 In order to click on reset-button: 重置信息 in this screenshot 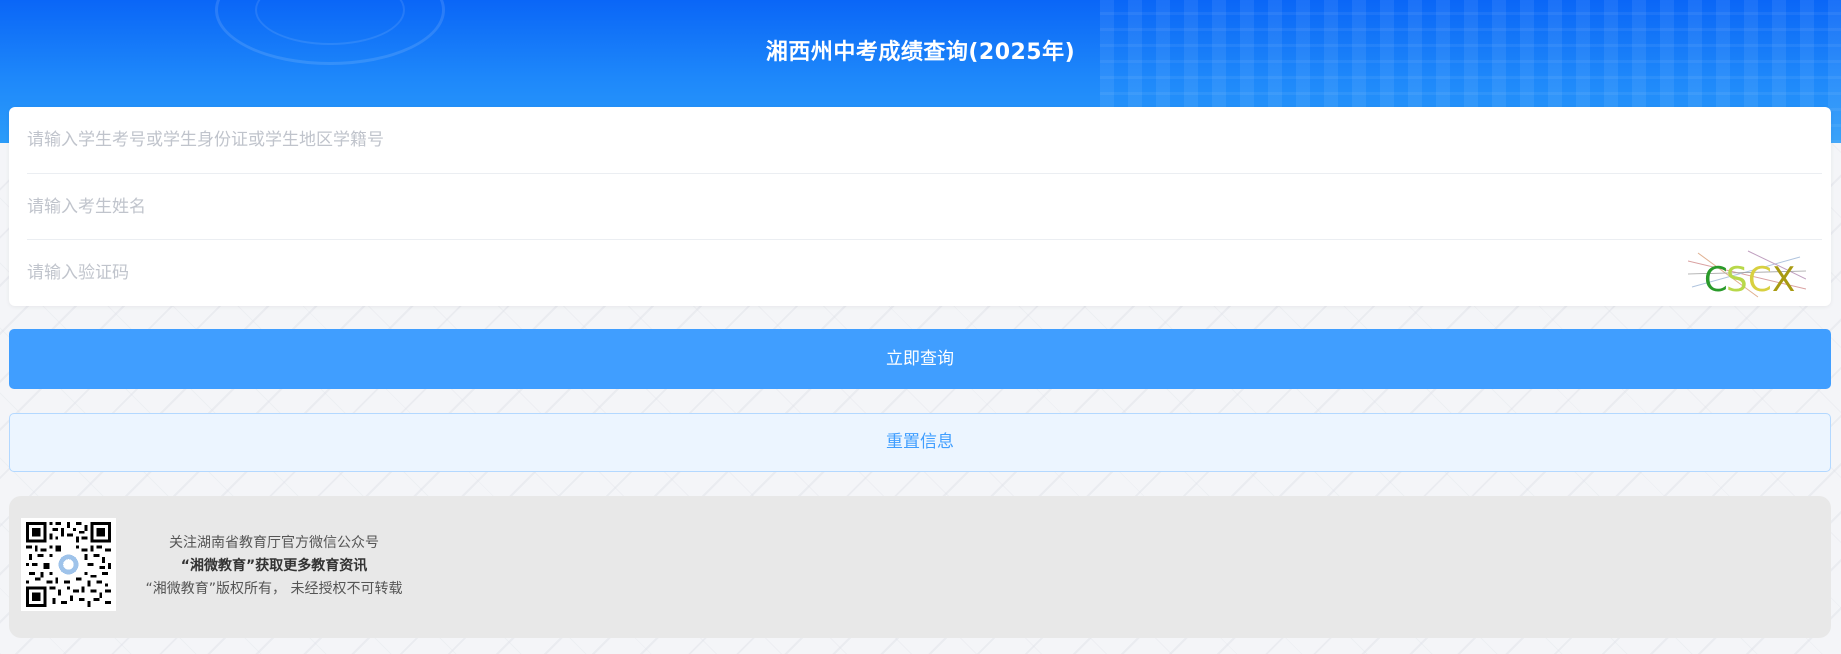, I will do `click(920, 442)`.